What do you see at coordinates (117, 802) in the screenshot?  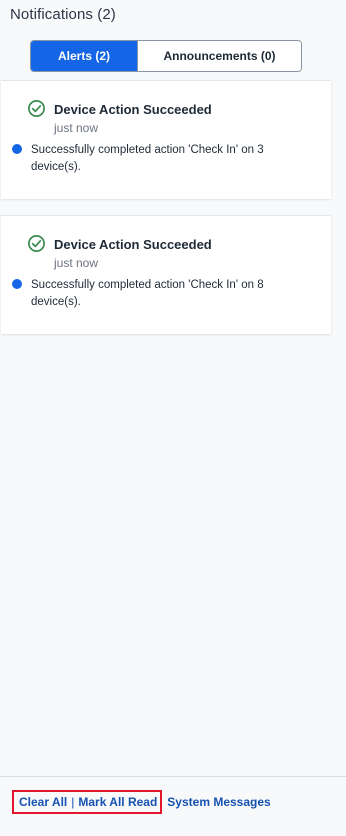 I see `mark-all-read-link: Mark All Read` at bounding box center [117, 802].